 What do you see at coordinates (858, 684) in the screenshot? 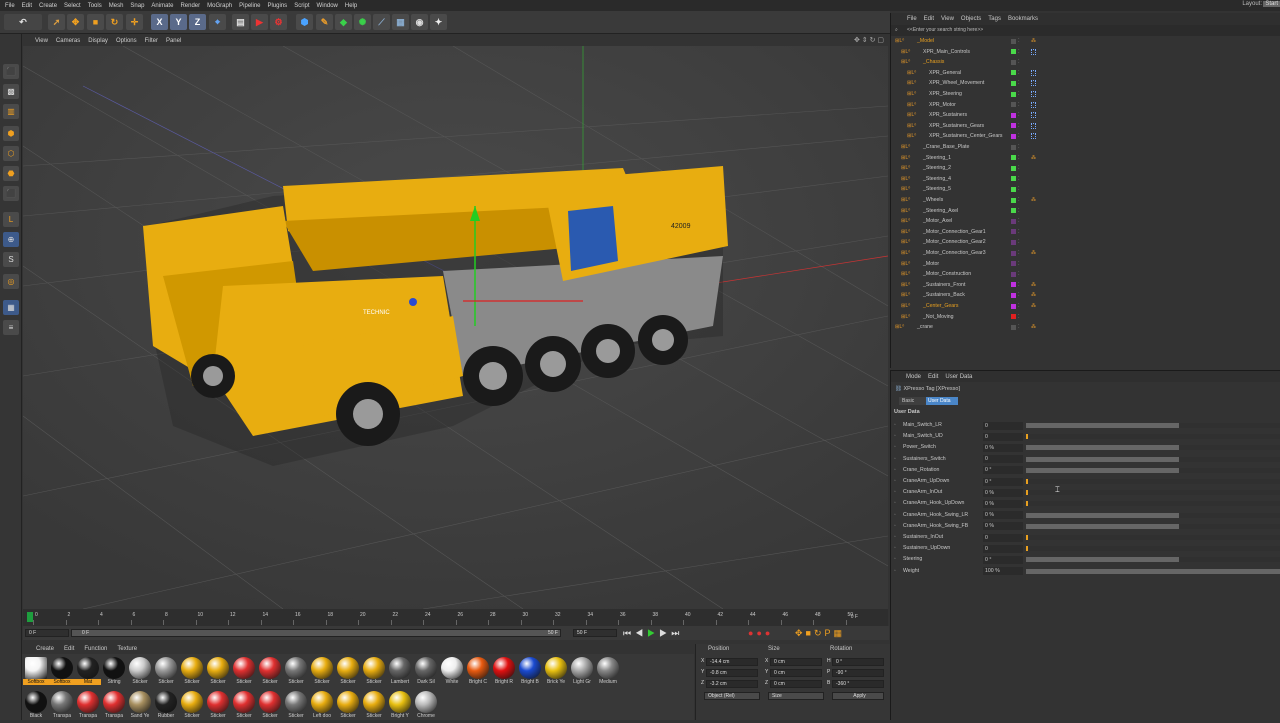
I see `rotation-field: -360 °` at bounding box center [858, 684].